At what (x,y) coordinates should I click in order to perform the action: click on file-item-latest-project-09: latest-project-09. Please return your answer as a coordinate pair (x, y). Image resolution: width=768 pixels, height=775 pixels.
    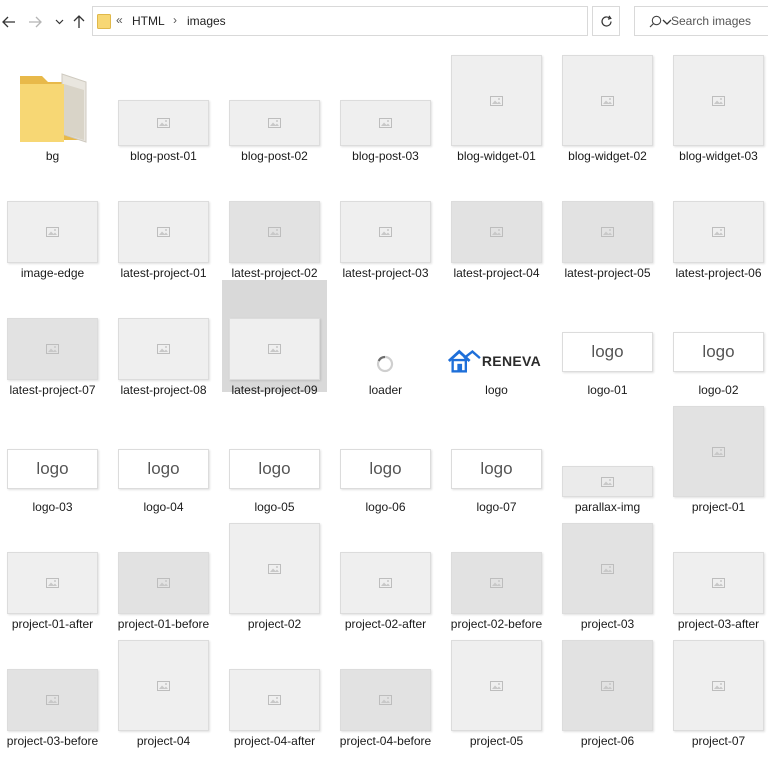
    Looking at the image, I should click on (274, 338).